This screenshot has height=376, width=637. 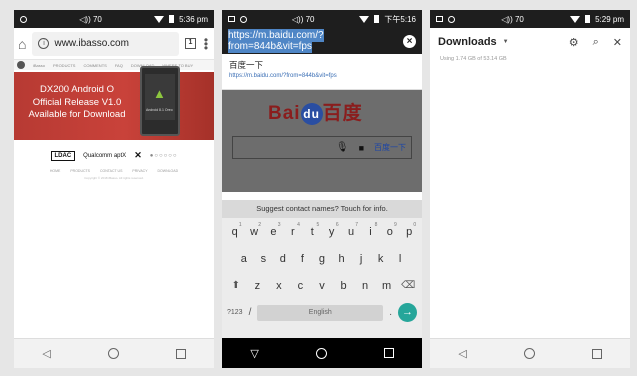 What do you see at coordinates (77, 114) in the screenshot?
I see `banner-line-3: Available for Download` at bounding box center [77, 114].